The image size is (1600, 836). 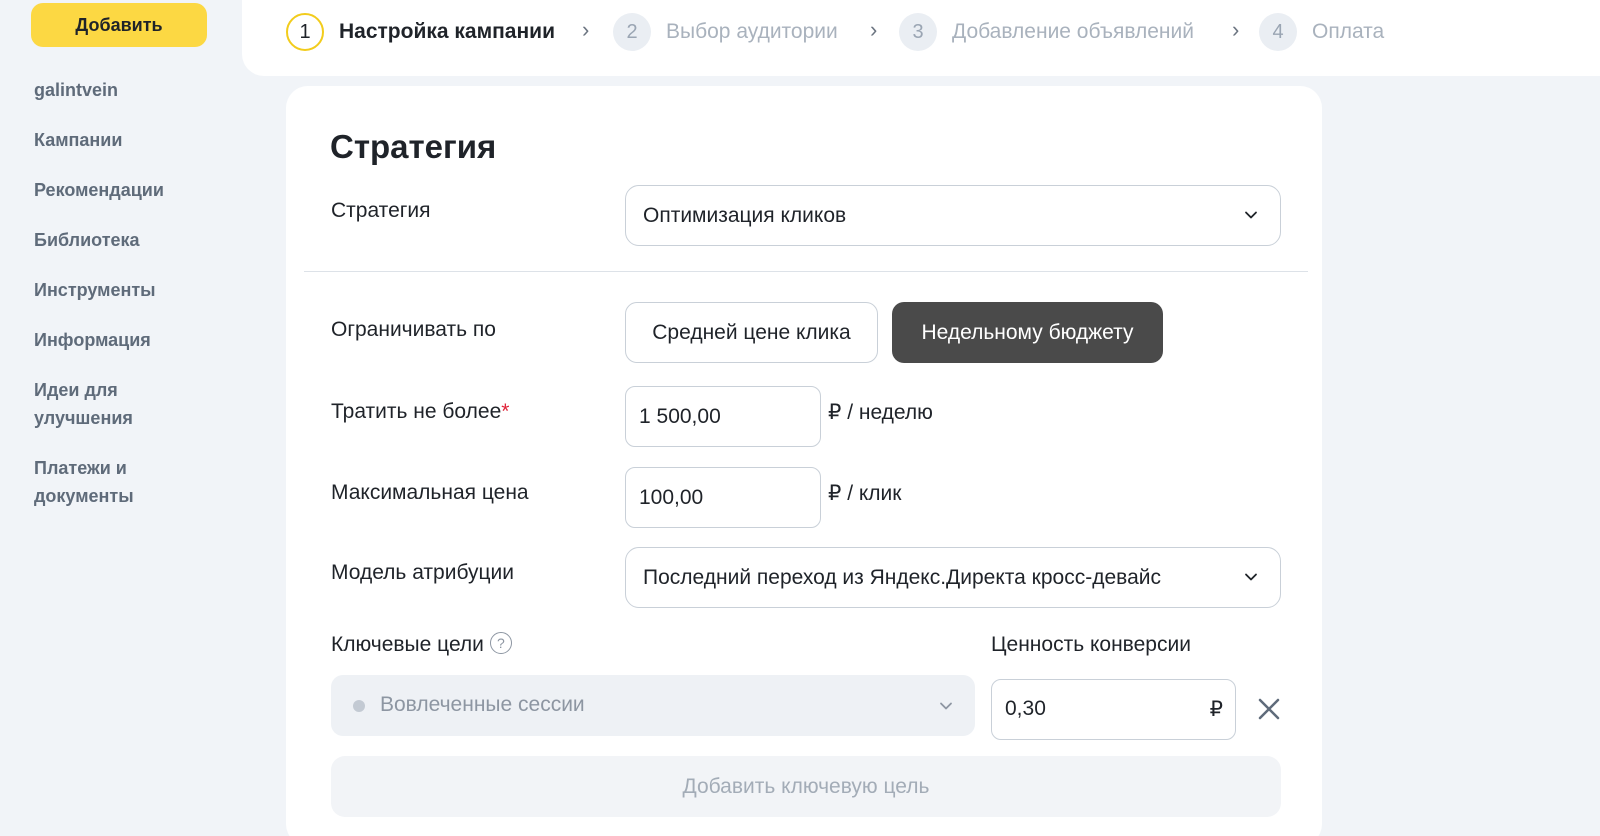 What do you see at coordinates (632, 32) in the screenshot?
I see `step-number: 2` at bounding box center [632, 32].